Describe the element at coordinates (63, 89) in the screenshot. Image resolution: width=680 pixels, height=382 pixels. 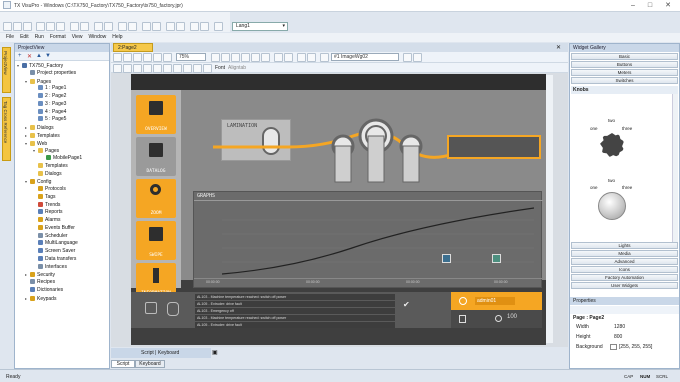
I see `tree-item: 1 : Page1` at that location.